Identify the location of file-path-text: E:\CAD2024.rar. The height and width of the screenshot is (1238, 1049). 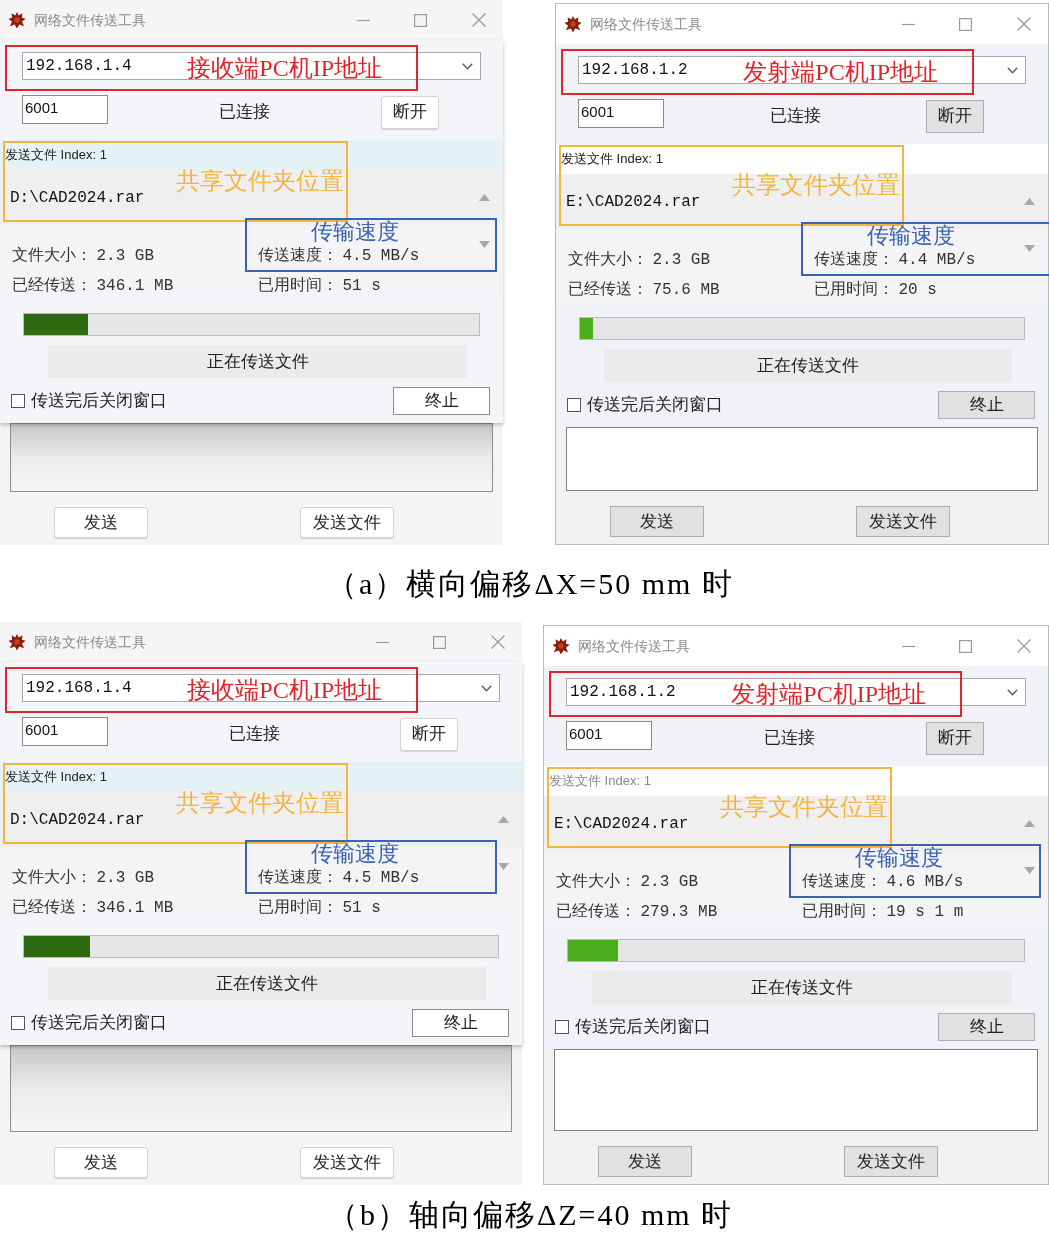
(634, 201).